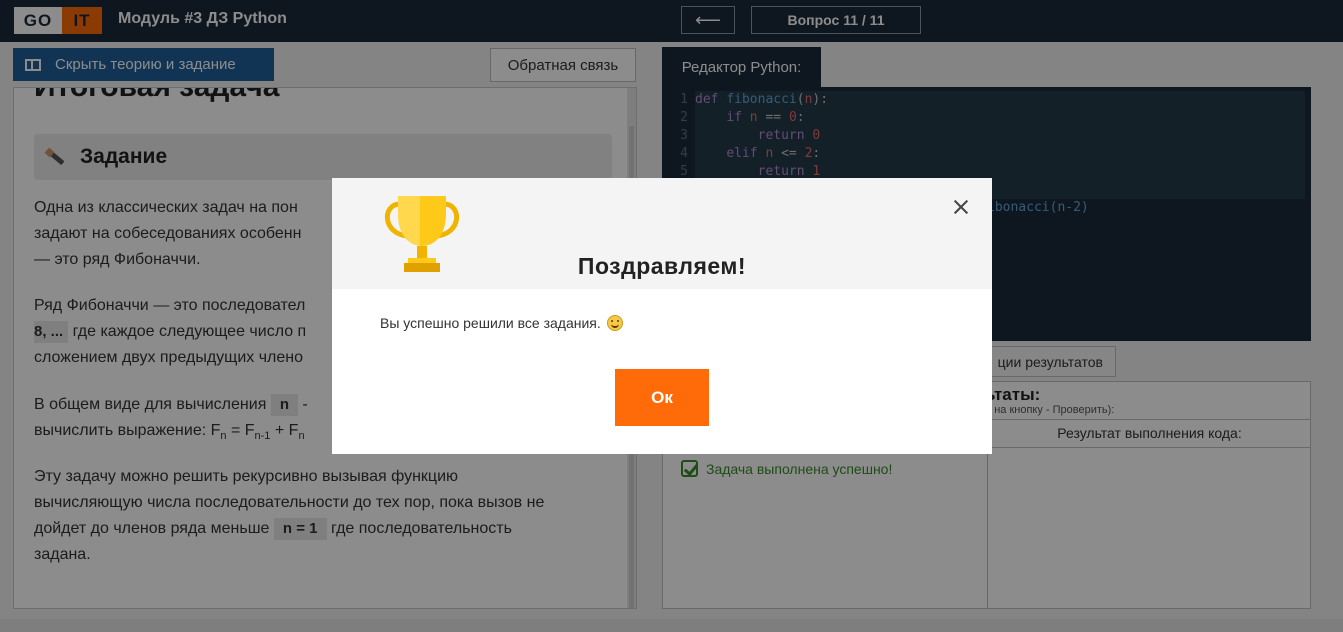  I want to click on modal-title: Поздравляем!, so click(662, 266).